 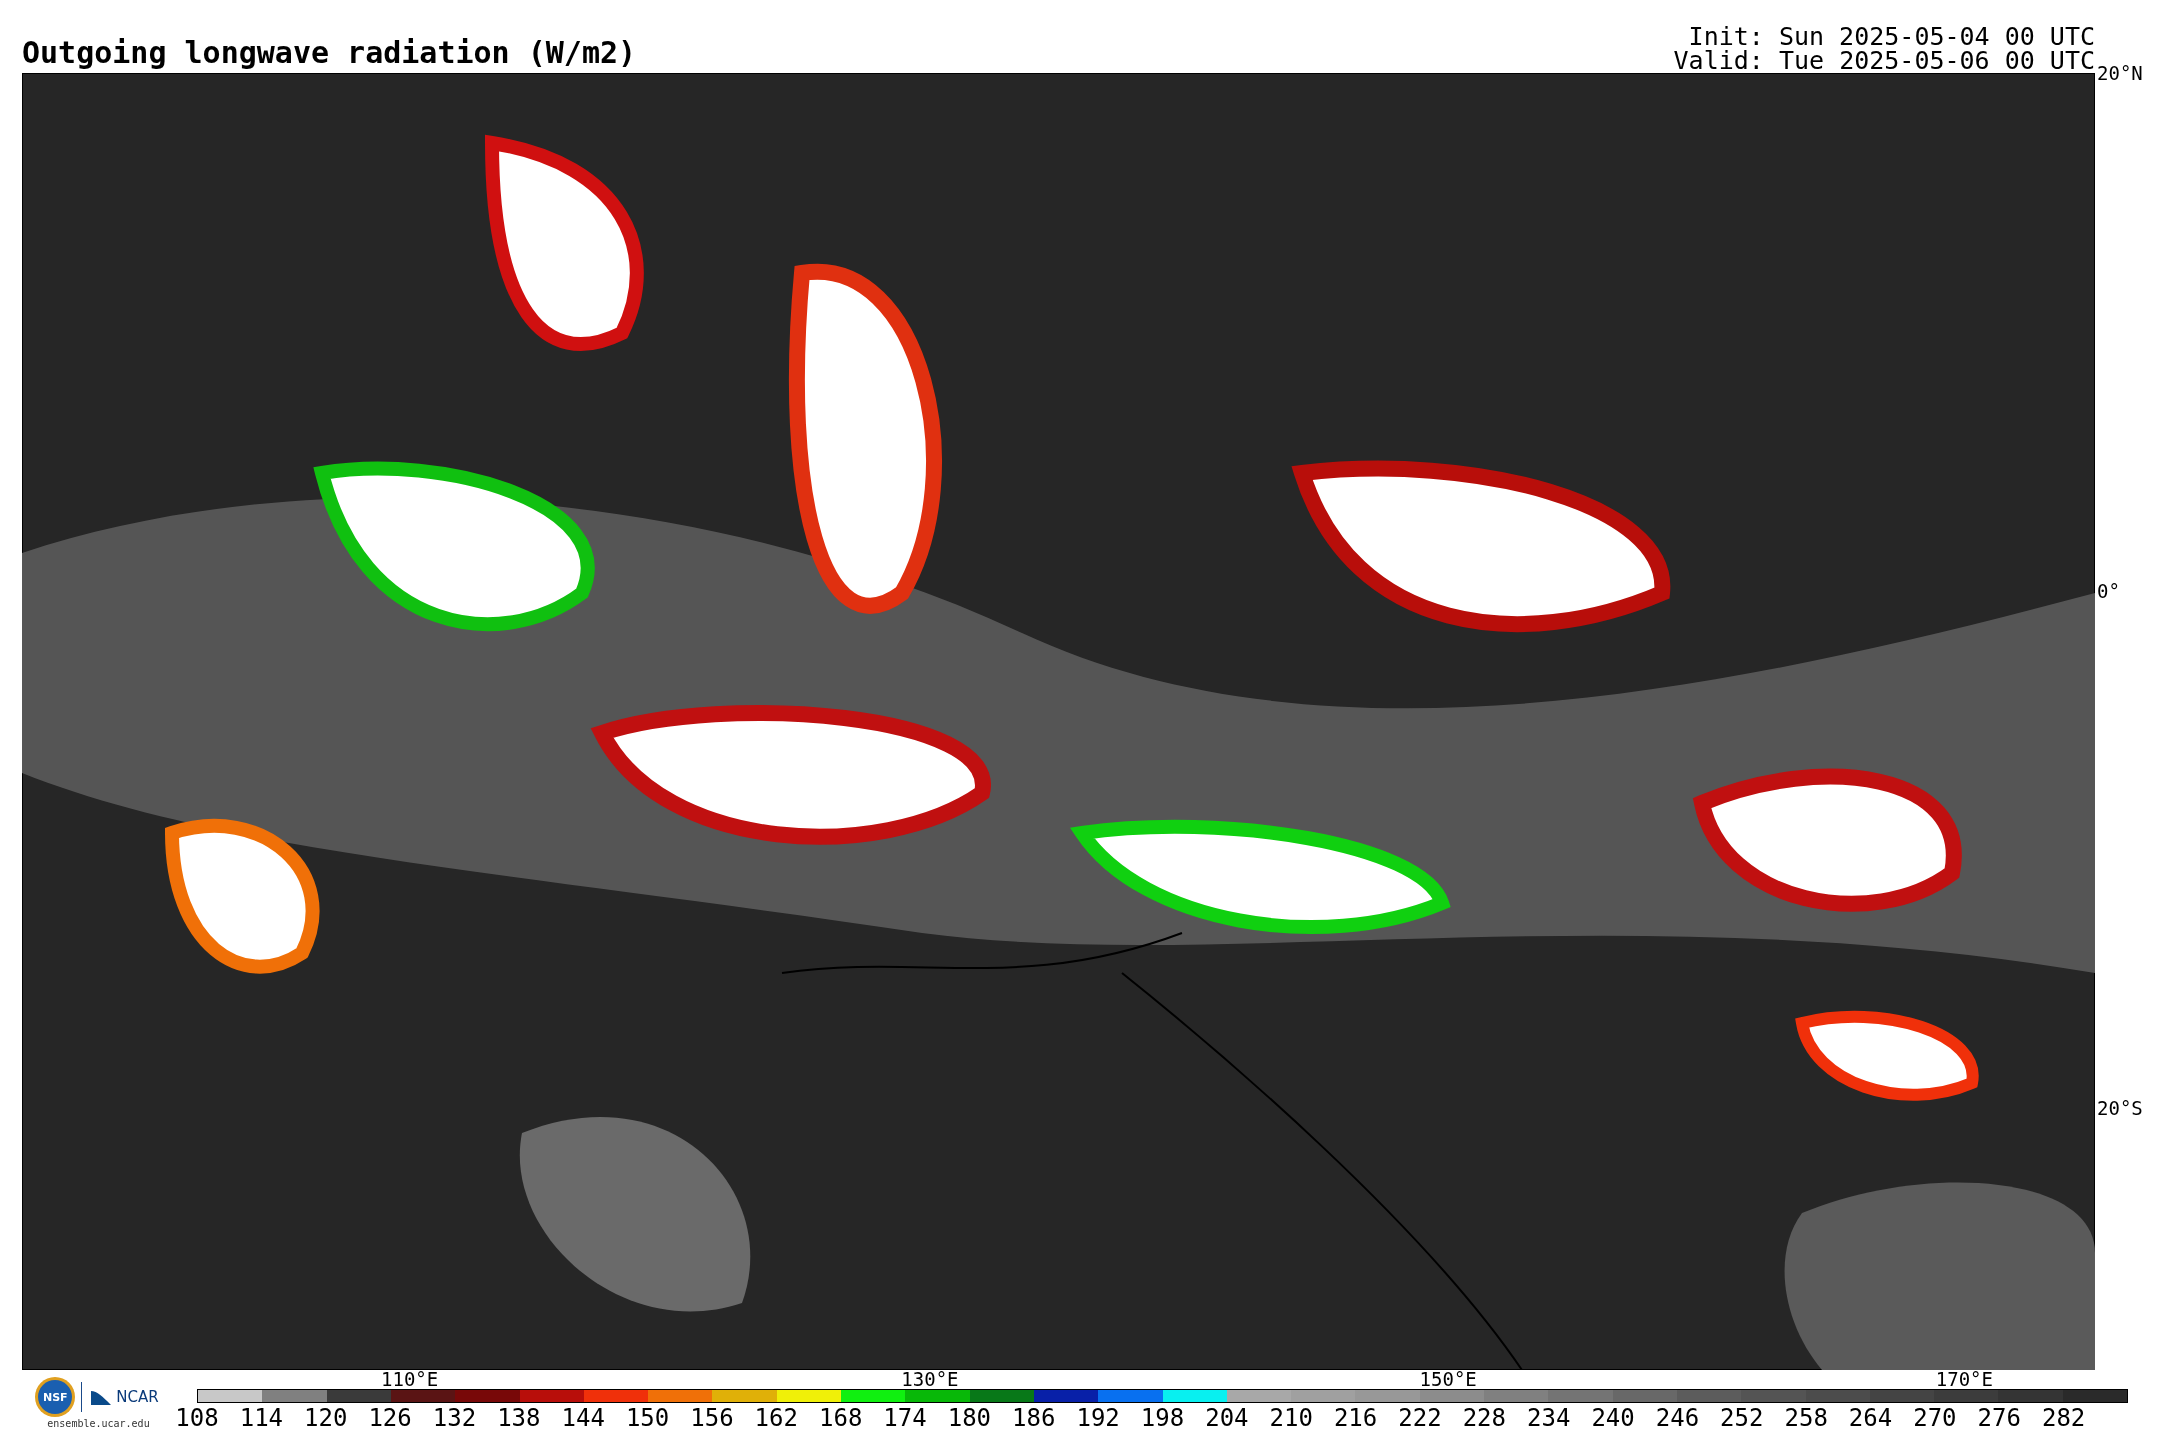 What do you see at coordinates (137, 1397) in the screenshot?
I see `ncar-logo: NCAR` at bounding box center [137, 1397].